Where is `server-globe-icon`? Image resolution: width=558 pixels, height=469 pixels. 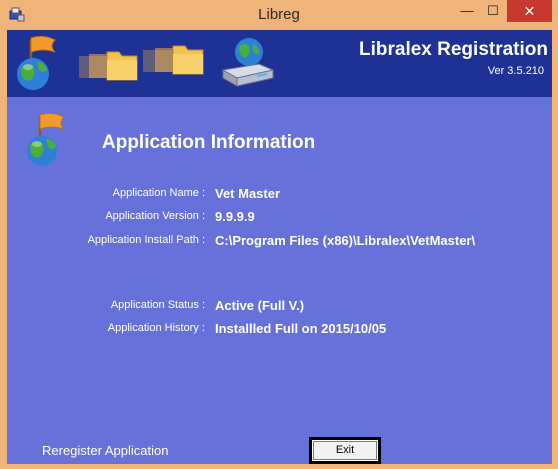
server-globe-icon is located at coordinates (248, 62).